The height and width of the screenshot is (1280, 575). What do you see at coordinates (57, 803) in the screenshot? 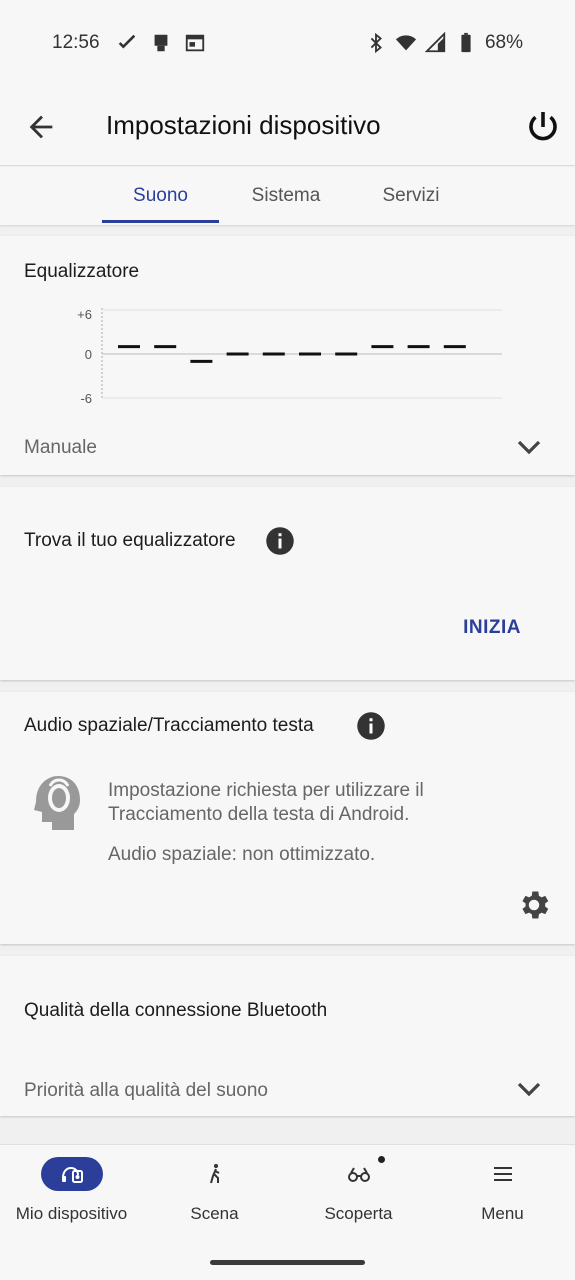
I see `head-tracking-icon` at bounding box center [57, 803].